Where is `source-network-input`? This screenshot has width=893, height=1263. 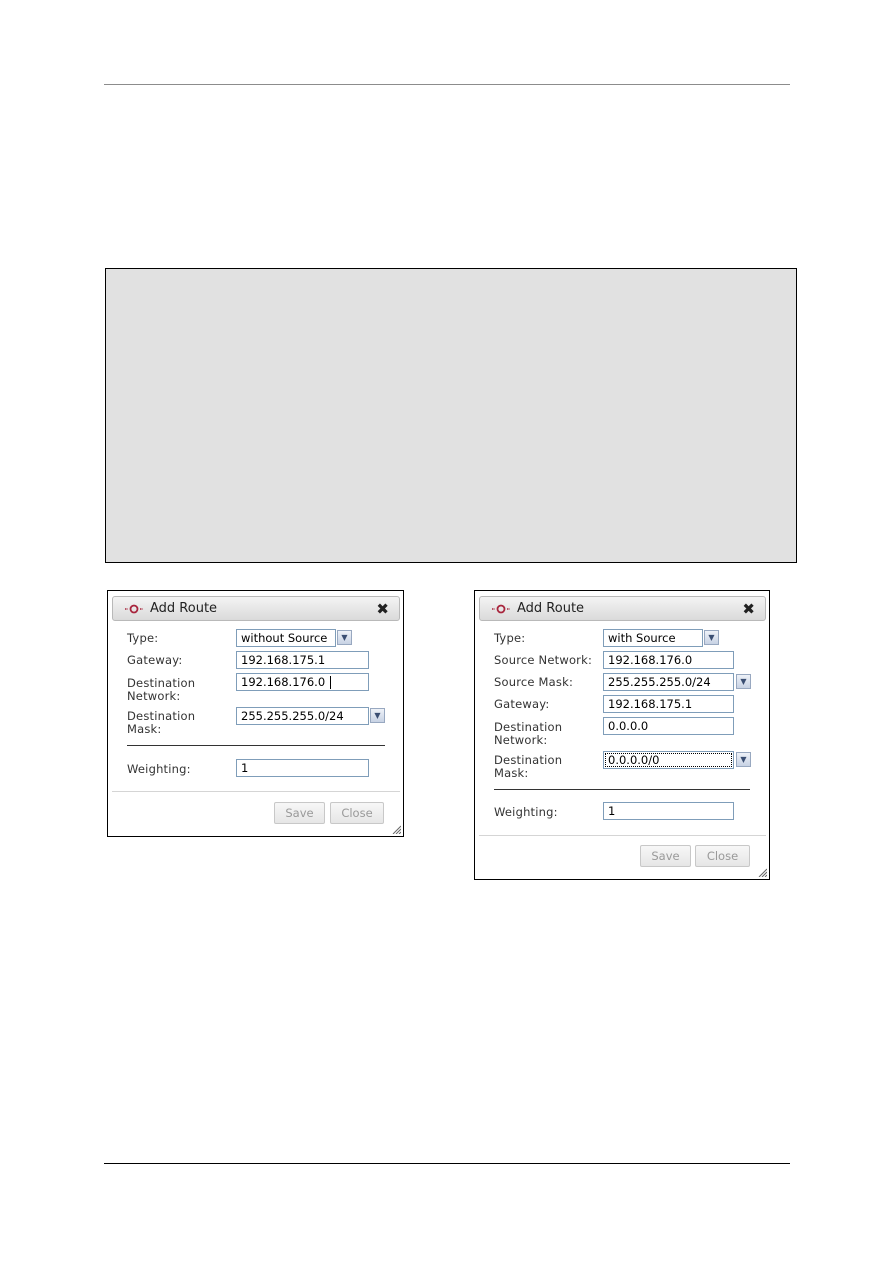 source-network-input is located at coordinates (668, 660).